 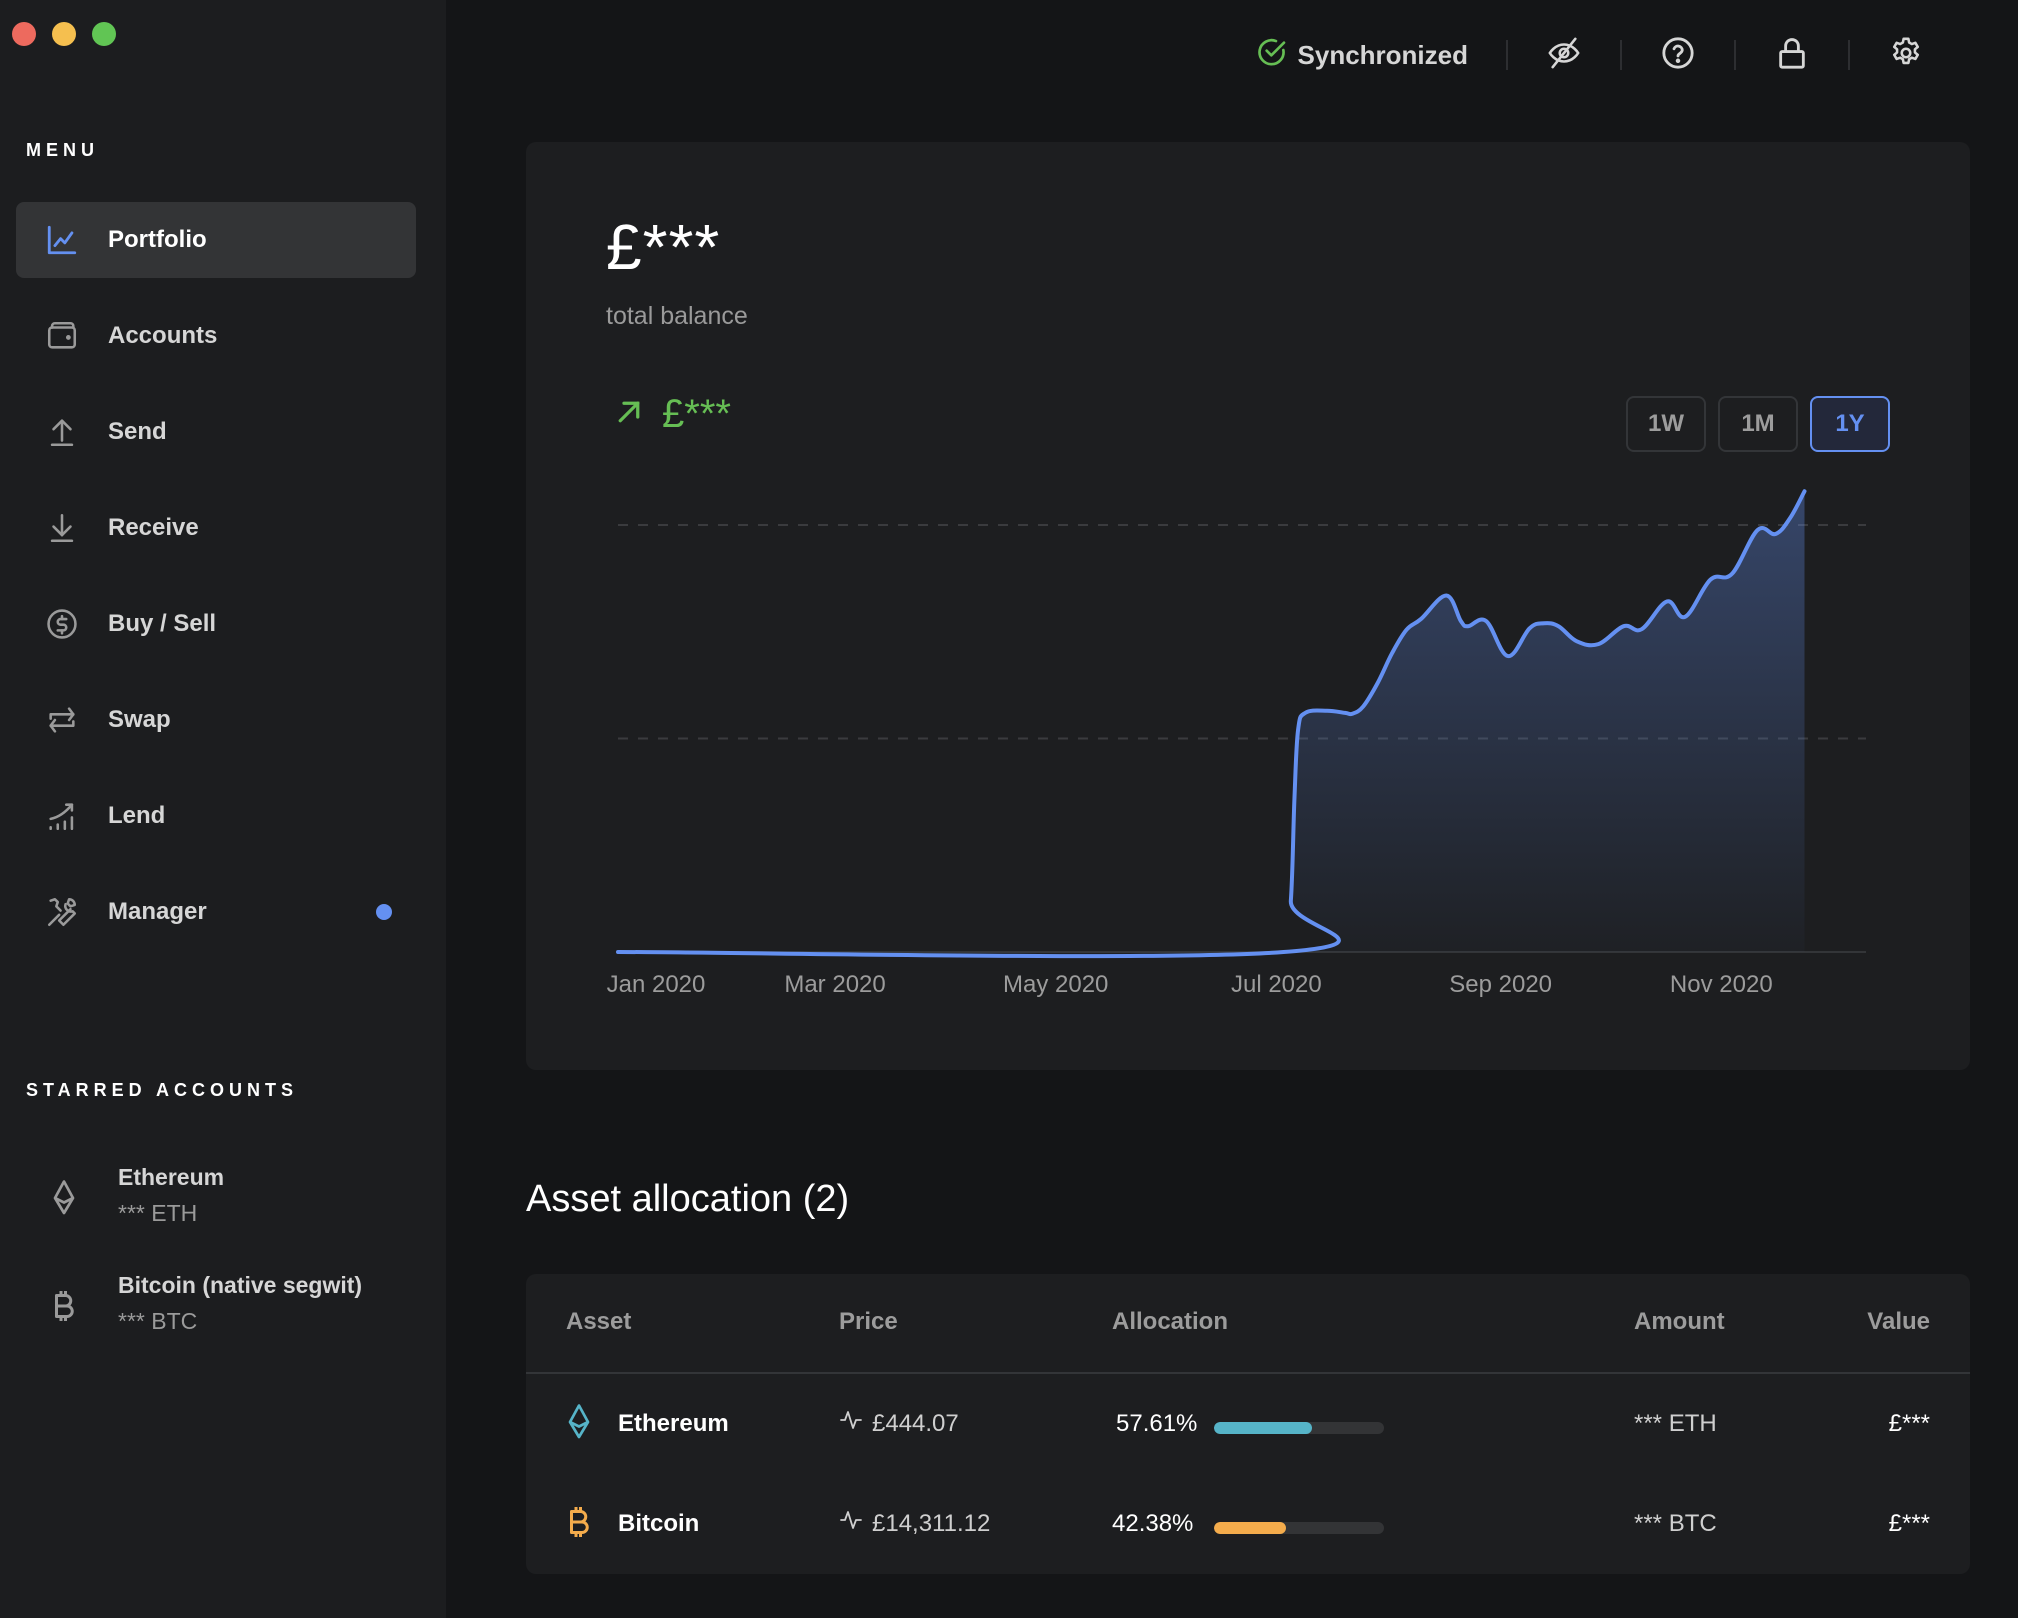 What do you see at coordinates (1248, 1324) in the screenshot?
I see `table-header: Asset Price Allocation Amount Value` at bounding box center [1248, 1324].